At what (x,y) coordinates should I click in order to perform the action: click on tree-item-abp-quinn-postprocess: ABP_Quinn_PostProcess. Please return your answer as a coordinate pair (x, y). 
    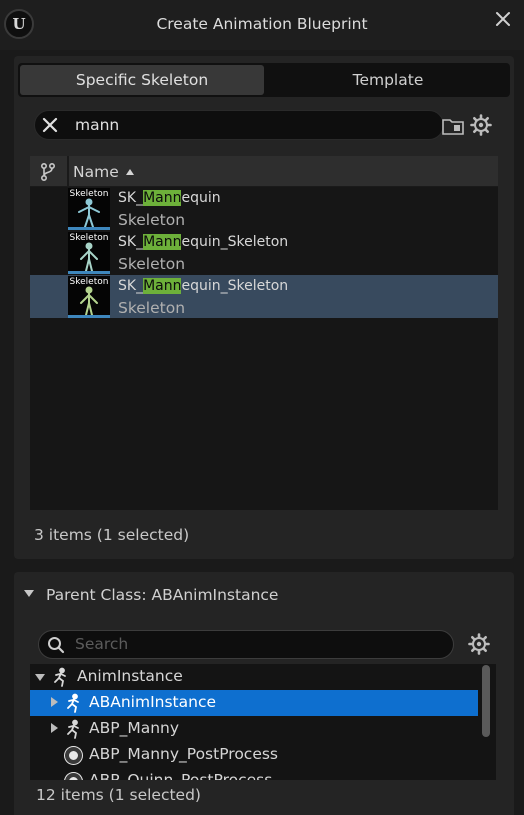
    Looking at the image, I should click on (254, 774).